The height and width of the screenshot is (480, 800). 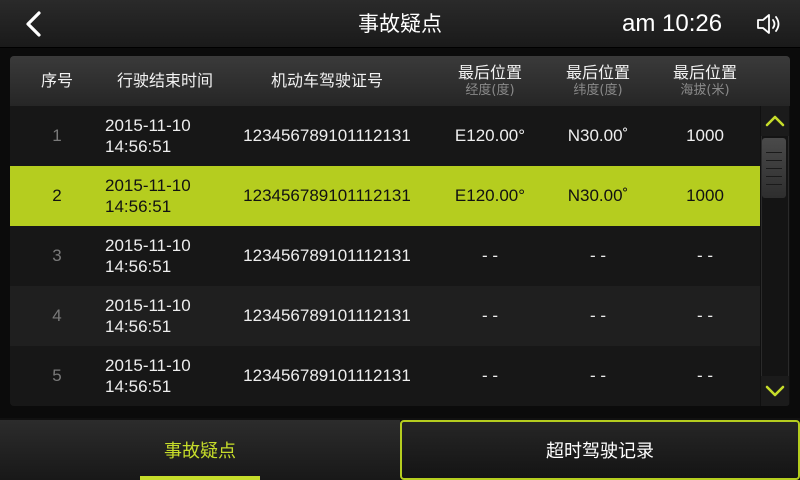 I want to click on column-header-end-time: 行驶结束时间, so click(x=164, y=80).